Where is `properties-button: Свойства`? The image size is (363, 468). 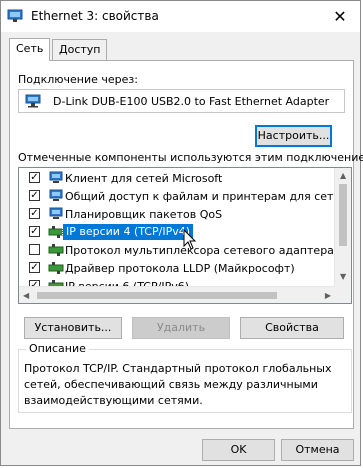 properties-button: Свойства is located at coordinates (292, 328).